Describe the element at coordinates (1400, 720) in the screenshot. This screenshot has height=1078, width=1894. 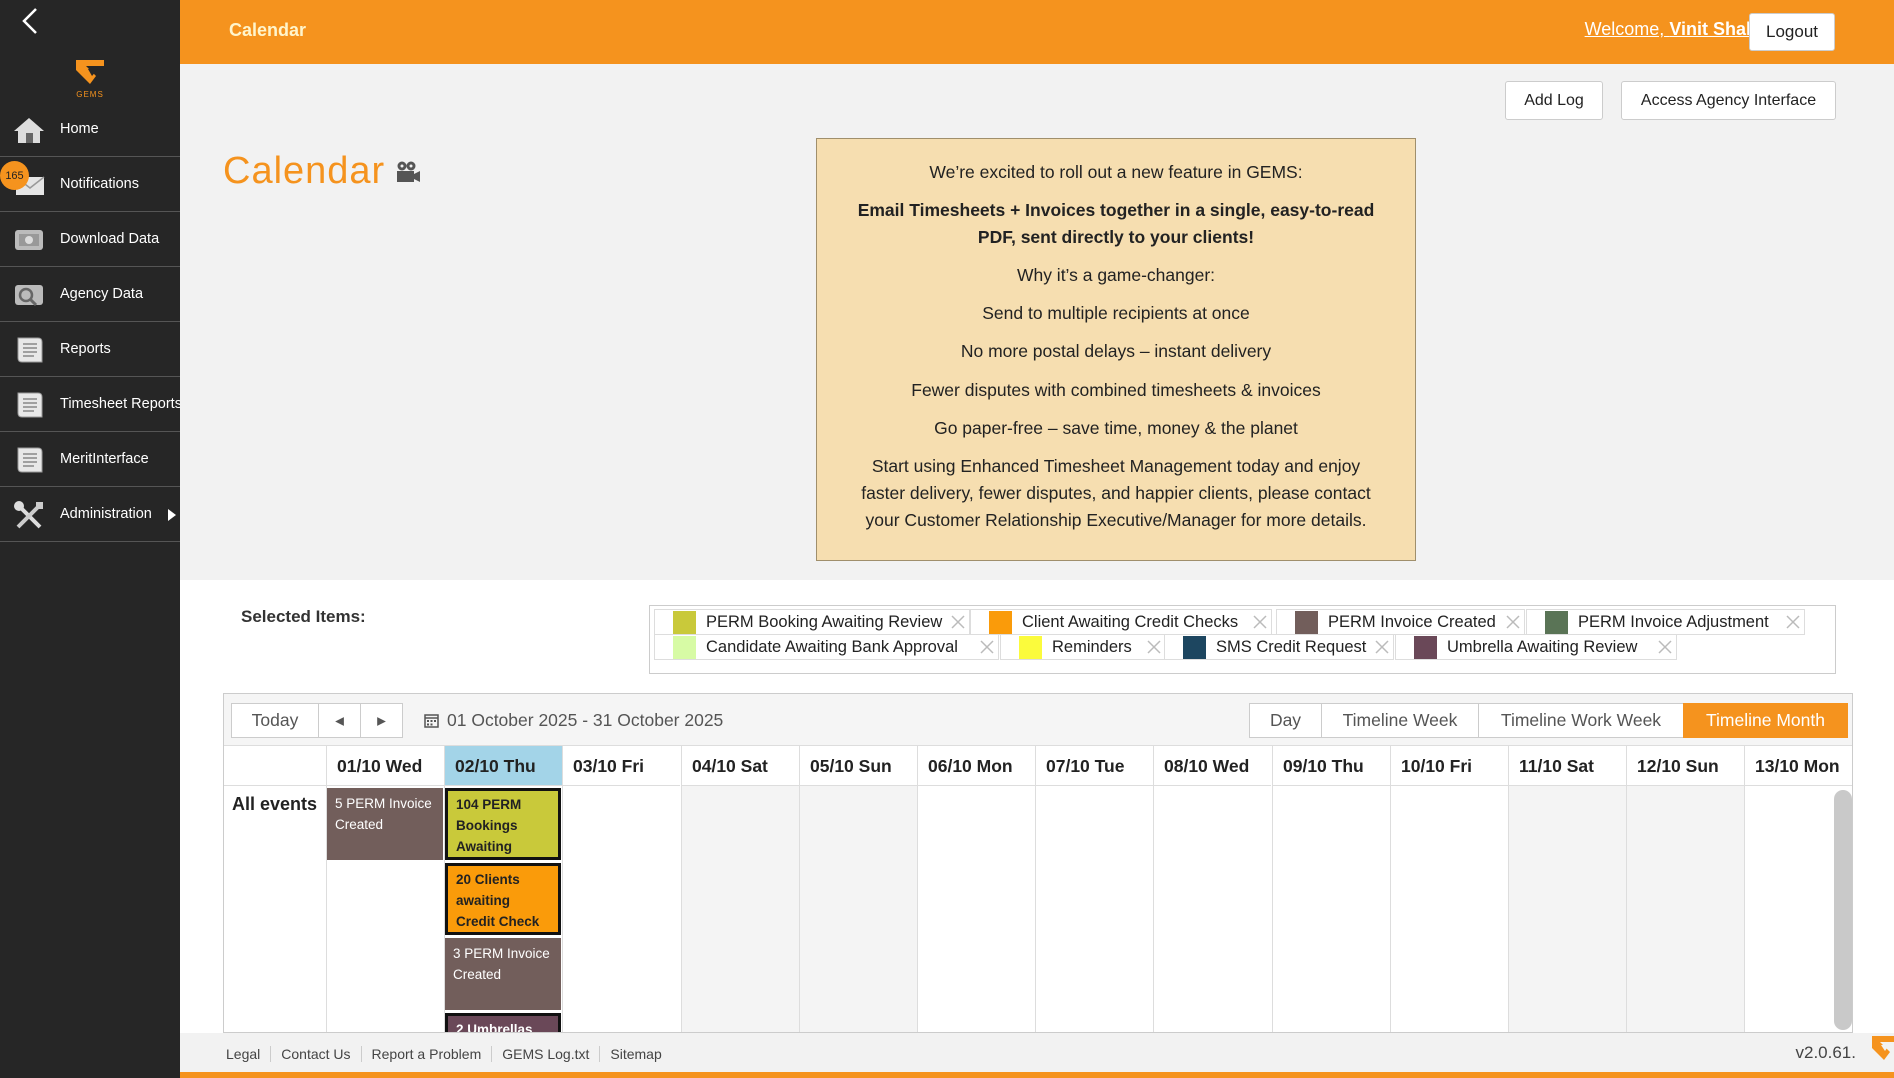
I see `view-timeline-week-button: Timeline Week` at that location.